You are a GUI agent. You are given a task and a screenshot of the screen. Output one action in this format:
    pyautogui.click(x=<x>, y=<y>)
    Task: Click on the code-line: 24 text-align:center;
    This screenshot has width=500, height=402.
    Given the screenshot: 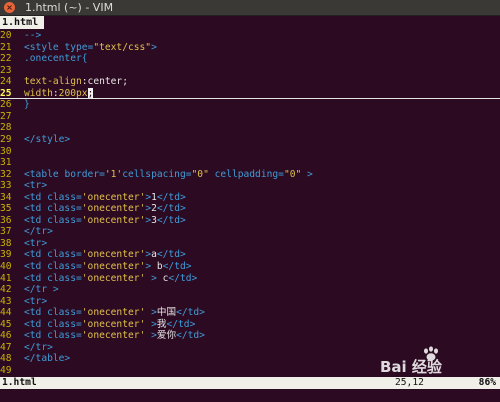 What is the action you would take?
    pyautogui.click(x=250, y=82)
    